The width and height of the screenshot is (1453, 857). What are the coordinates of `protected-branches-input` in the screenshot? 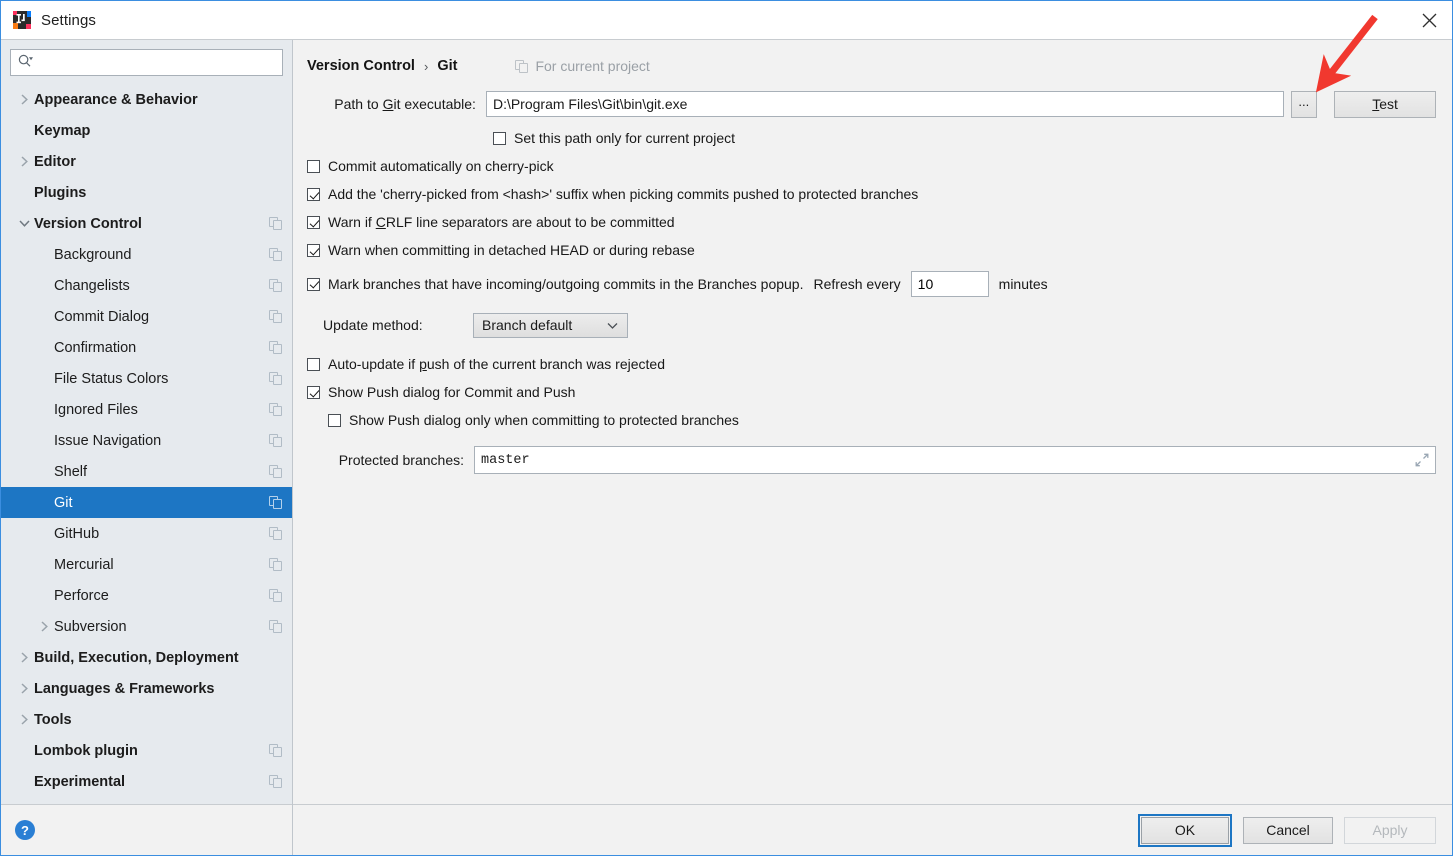 It's located at (955, 460).